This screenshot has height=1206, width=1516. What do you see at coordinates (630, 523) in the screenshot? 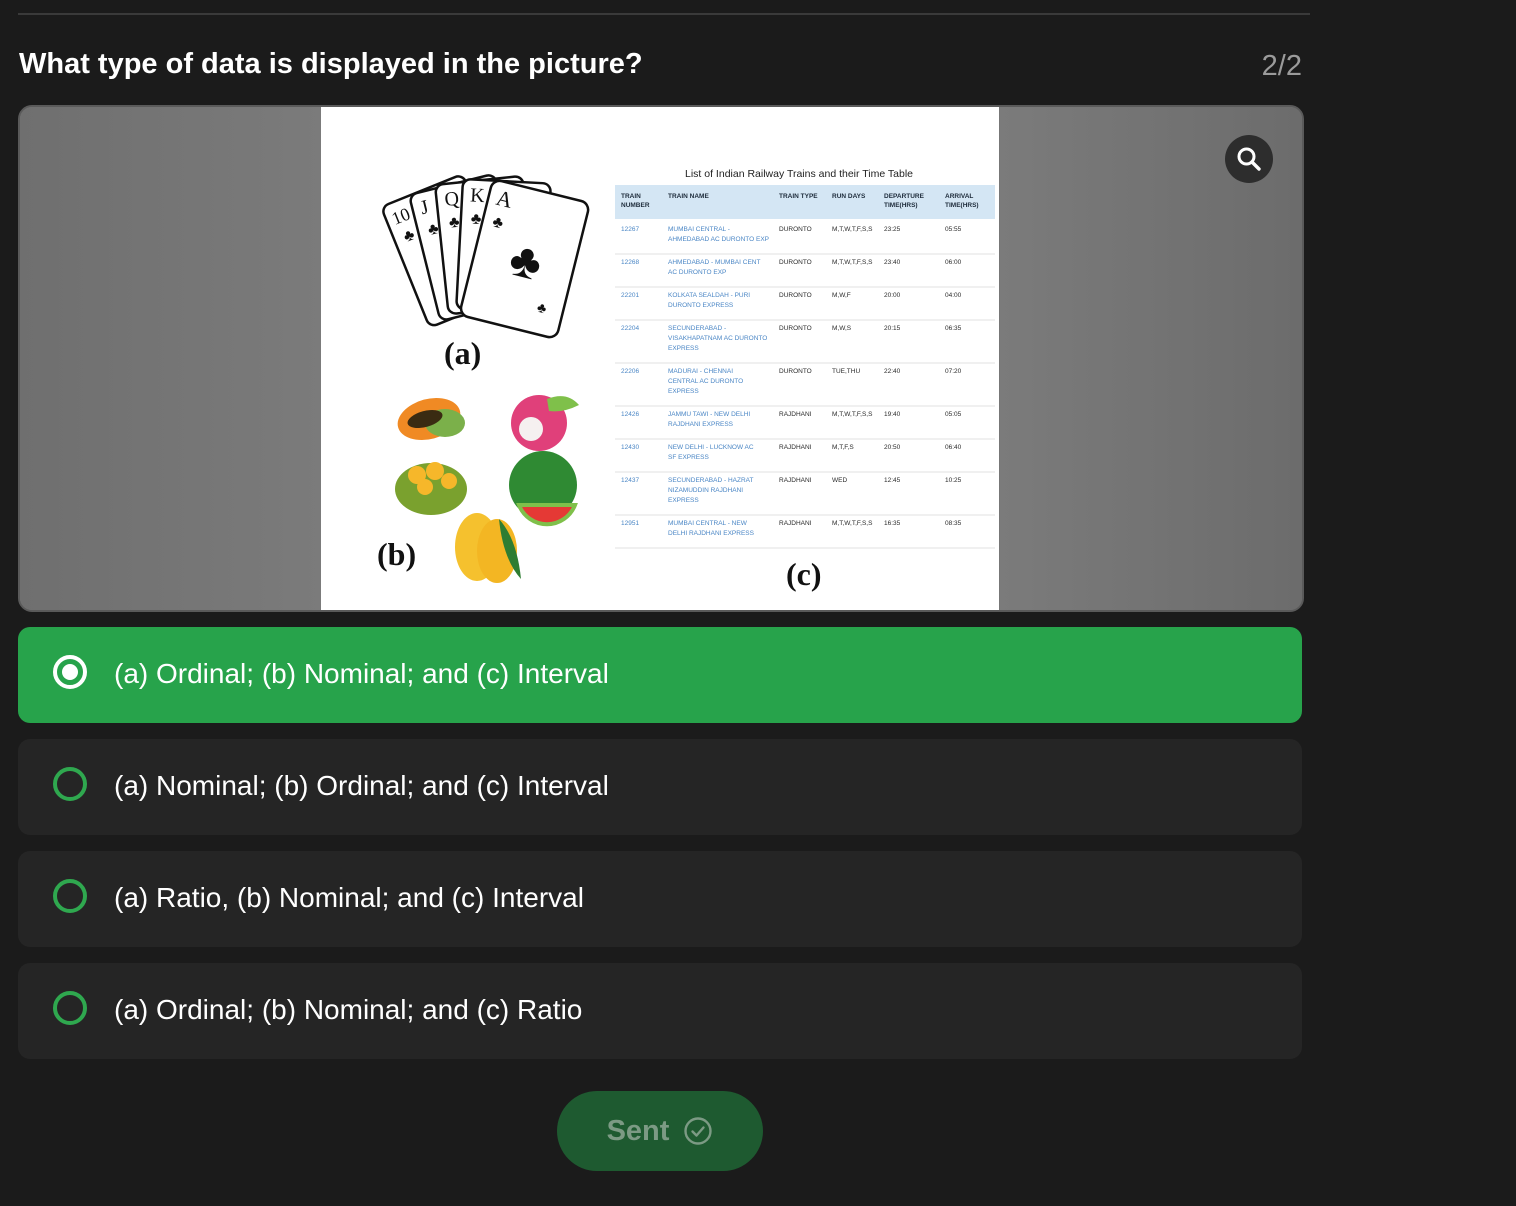
I see `timetable-cell: 12951` at bounding box center [630, 523].